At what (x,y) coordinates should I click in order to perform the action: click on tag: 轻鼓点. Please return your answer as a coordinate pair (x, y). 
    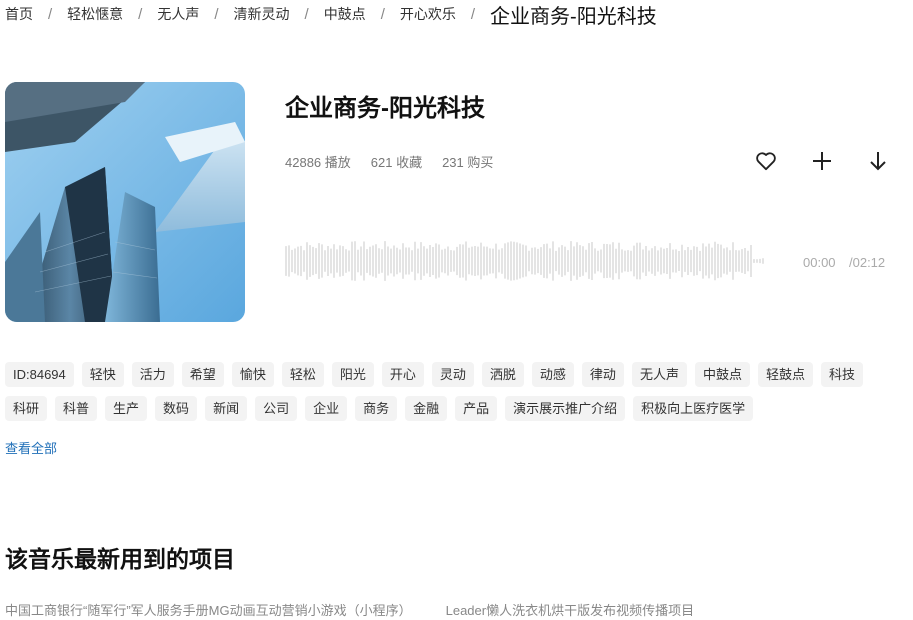
    Looking at the image, I should click on (785, 374).